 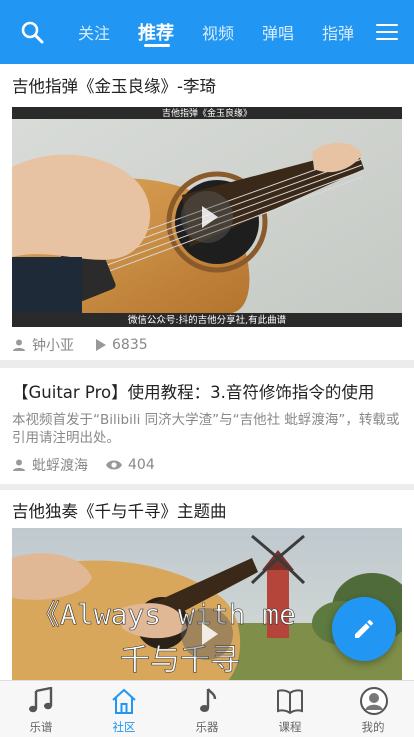 What do you see at coordinates (41, 700) in the screenshot?
I see `music-note-icon` at bounding box center [41, 700].